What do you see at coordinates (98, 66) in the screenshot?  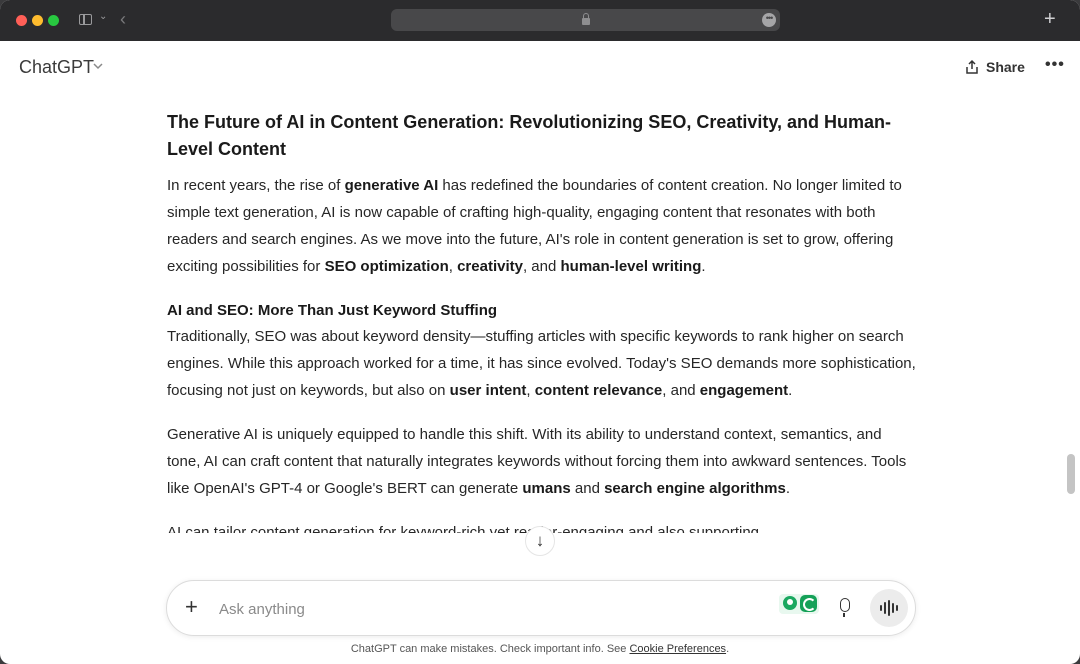 I see `chevron-down-icon` at bounding box center [98, 66].